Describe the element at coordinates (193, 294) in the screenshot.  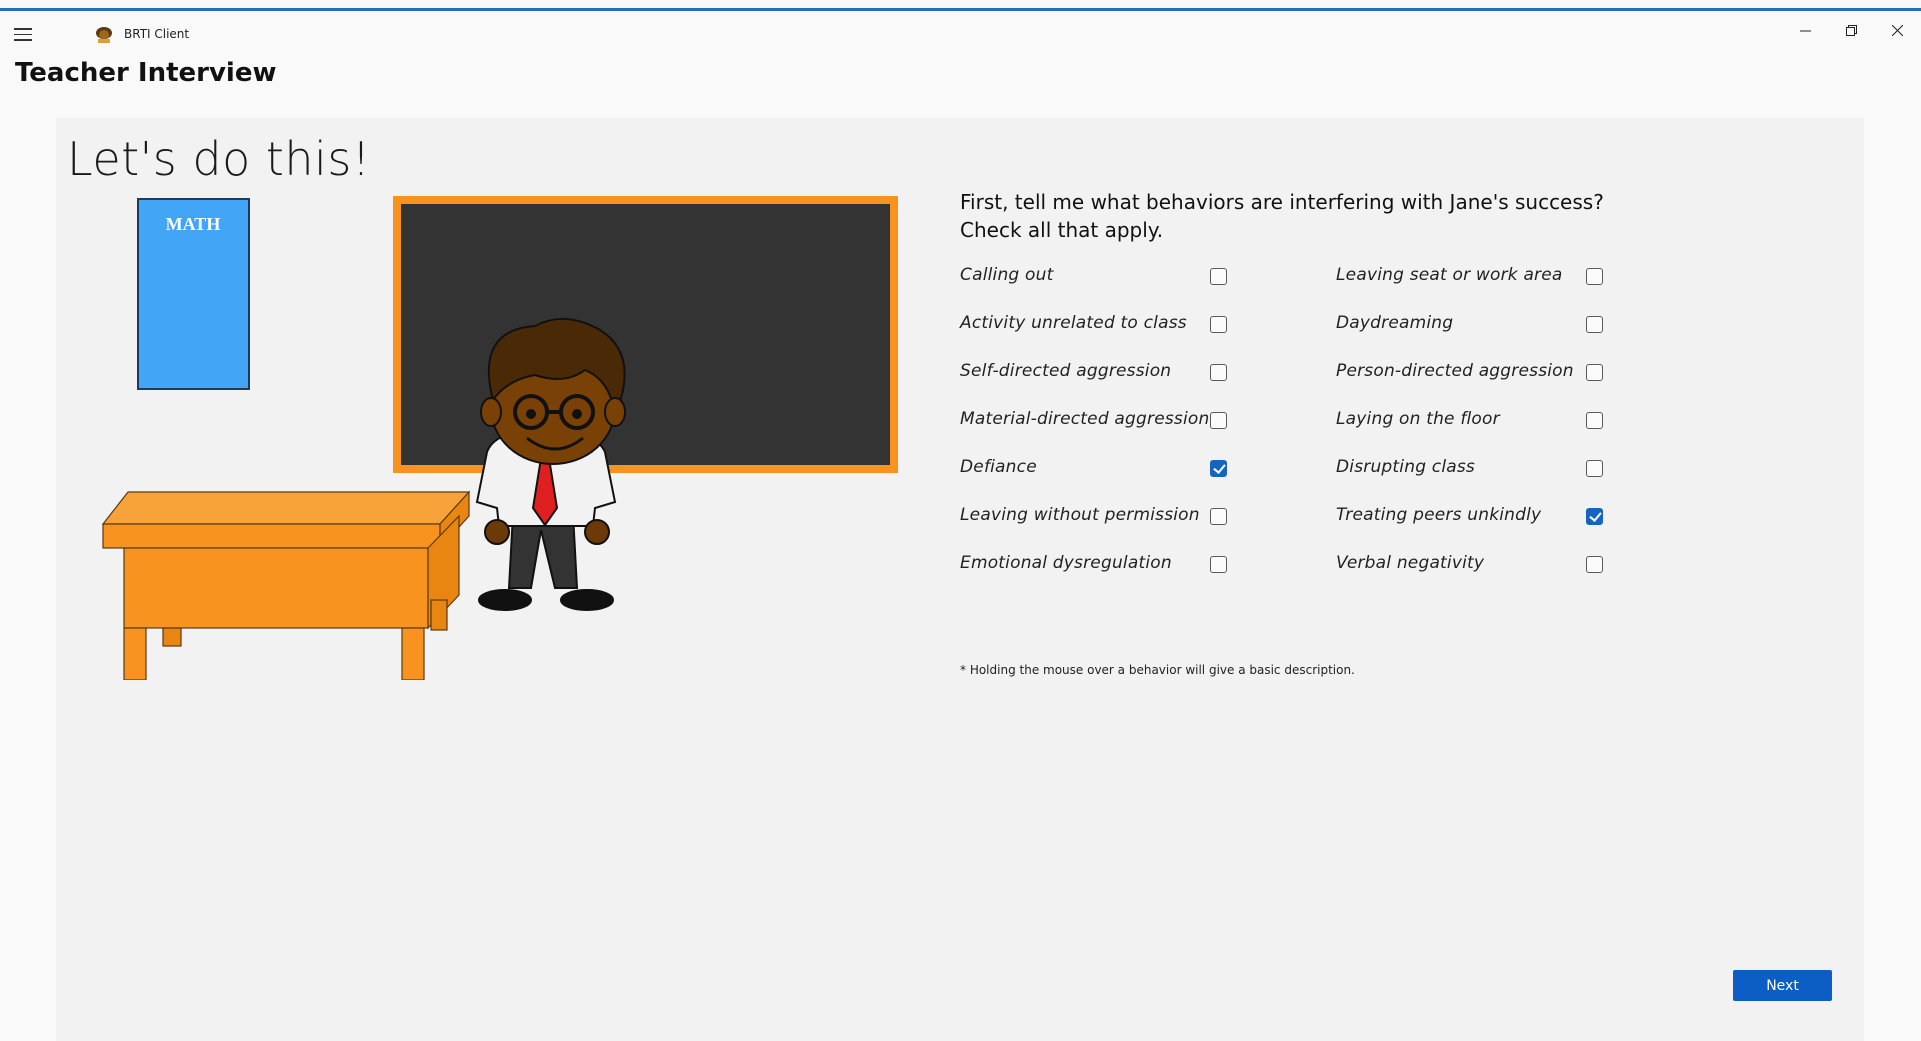
I see `math-book: MATH` at that location.